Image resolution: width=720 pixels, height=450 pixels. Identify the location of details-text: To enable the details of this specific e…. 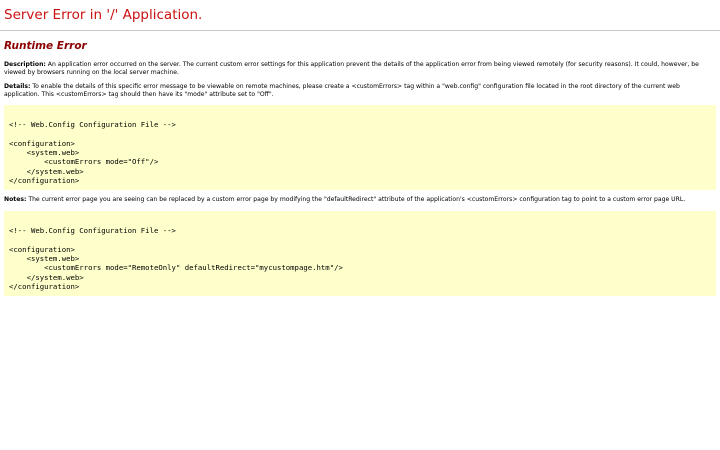
(342, 90).